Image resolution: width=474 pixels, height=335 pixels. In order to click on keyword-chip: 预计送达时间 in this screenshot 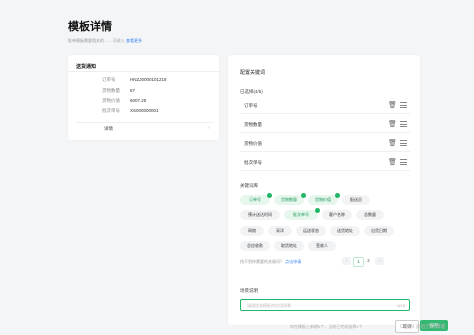, I will do `click(260, 215)`.